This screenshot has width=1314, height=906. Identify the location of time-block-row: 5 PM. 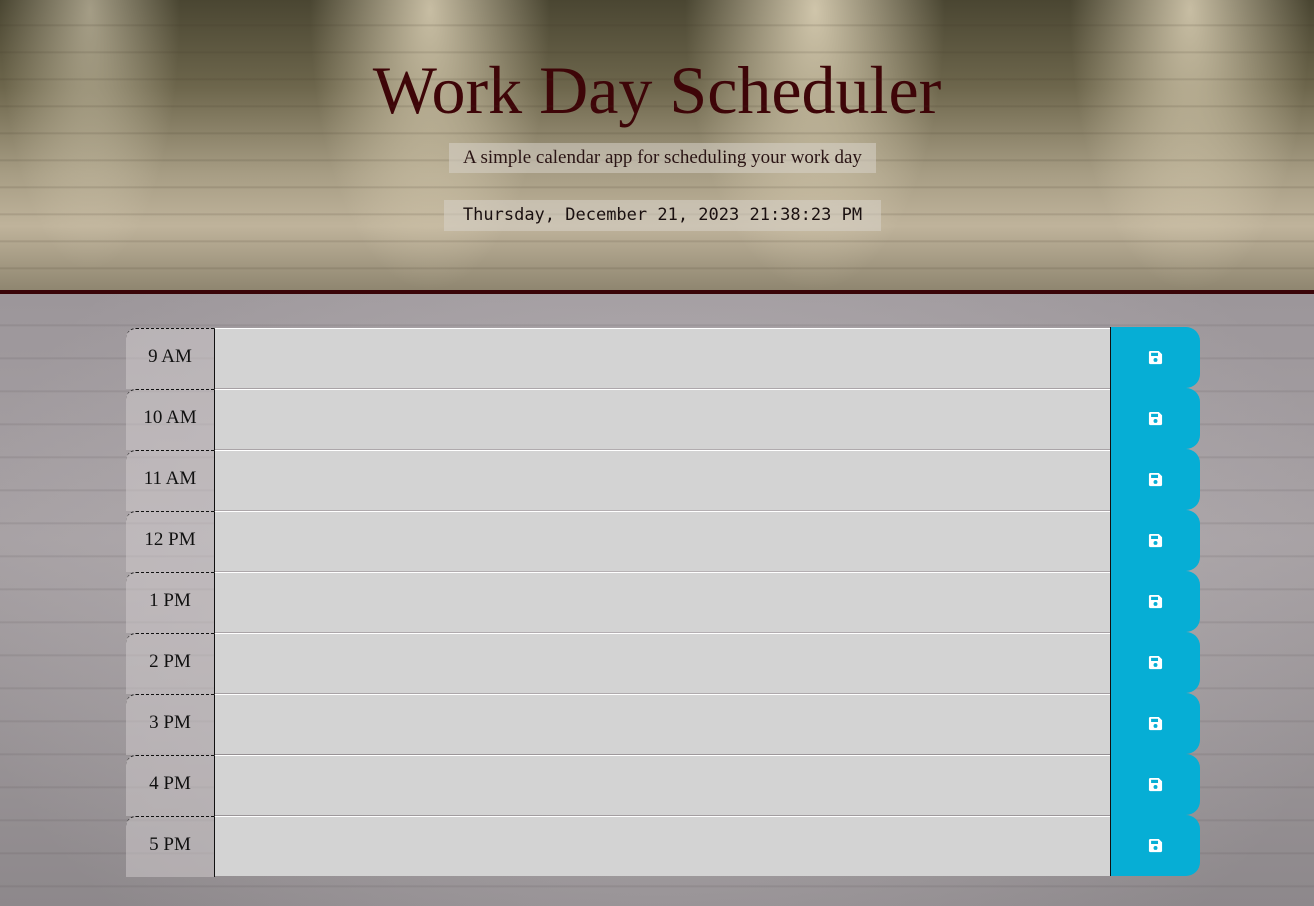
(663, 846).